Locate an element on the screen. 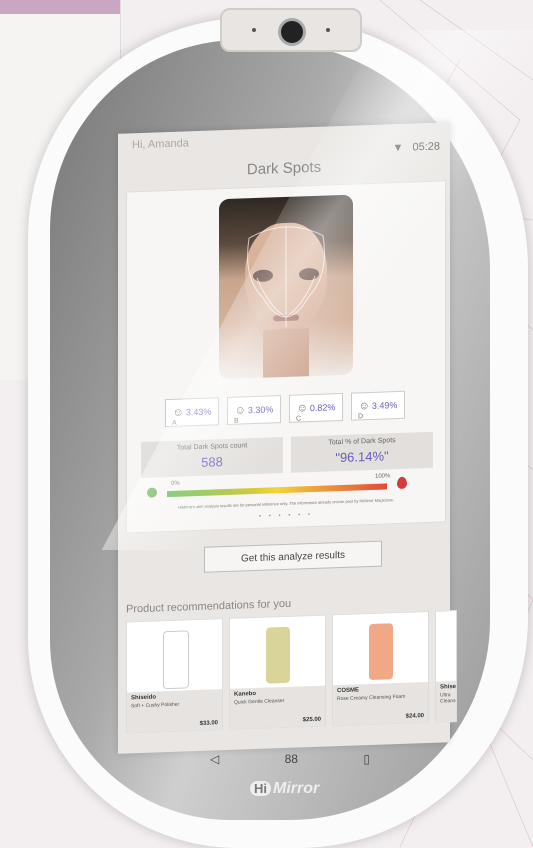 Image resolution: width=533 pixels, height=848 pixels. zone-letter: C is located at coordinates (299, 419).